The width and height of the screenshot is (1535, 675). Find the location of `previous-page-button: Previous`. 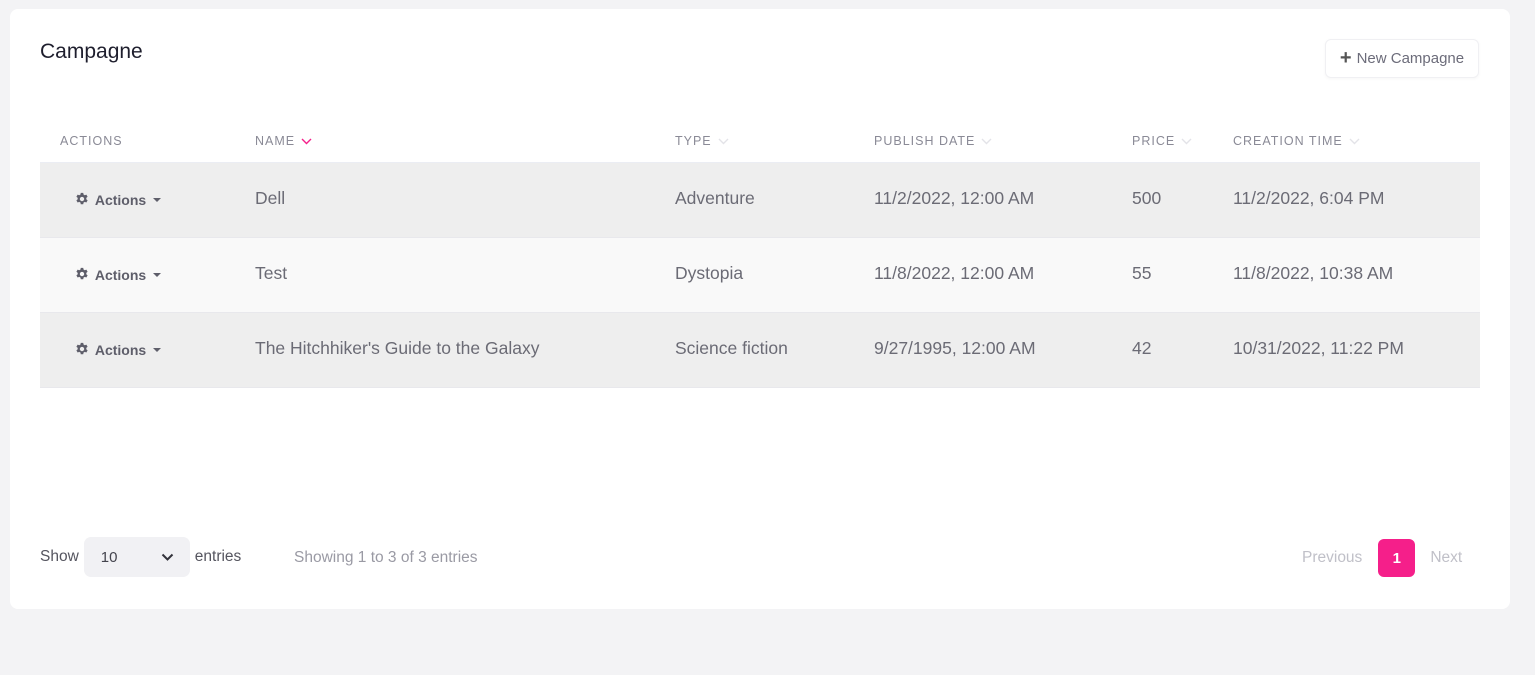

previous-page-button: Previous is located at coordinates (1332, 558).